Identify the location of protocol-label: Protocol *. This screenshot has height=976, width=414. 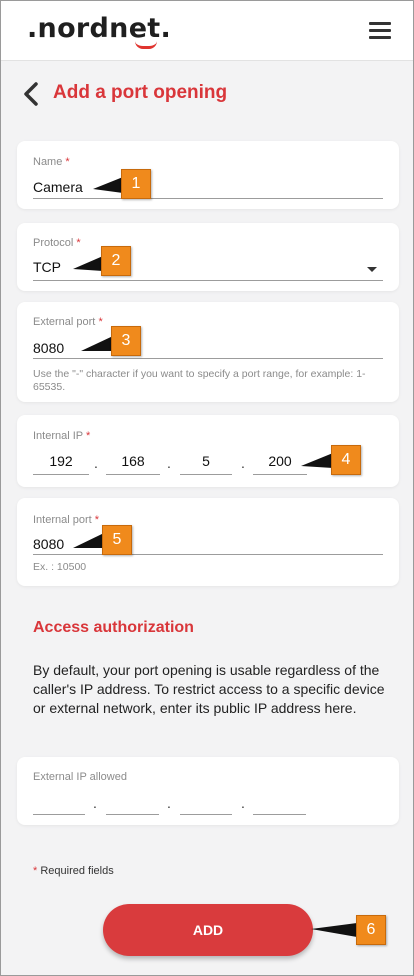
(57, 243).